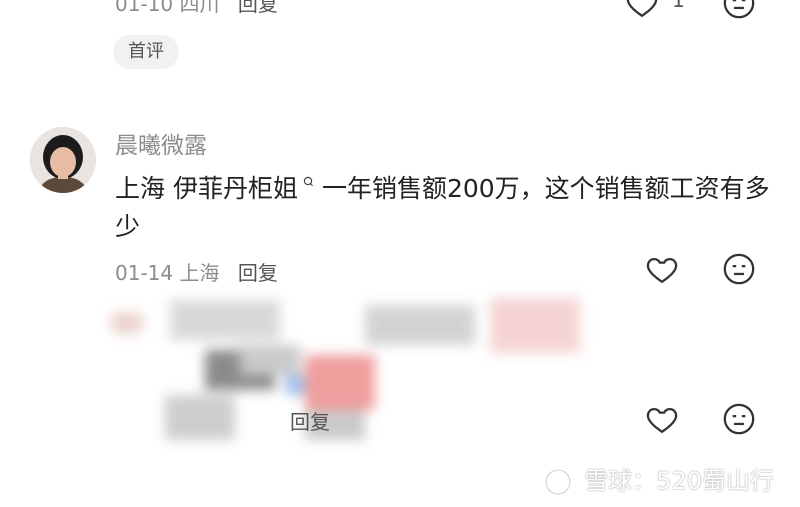 The height and width of the screenshot is (507, 800). Describe the element at coordinates (557, 482) in the screenshot. I see `snowball-logo-icon` at that location.